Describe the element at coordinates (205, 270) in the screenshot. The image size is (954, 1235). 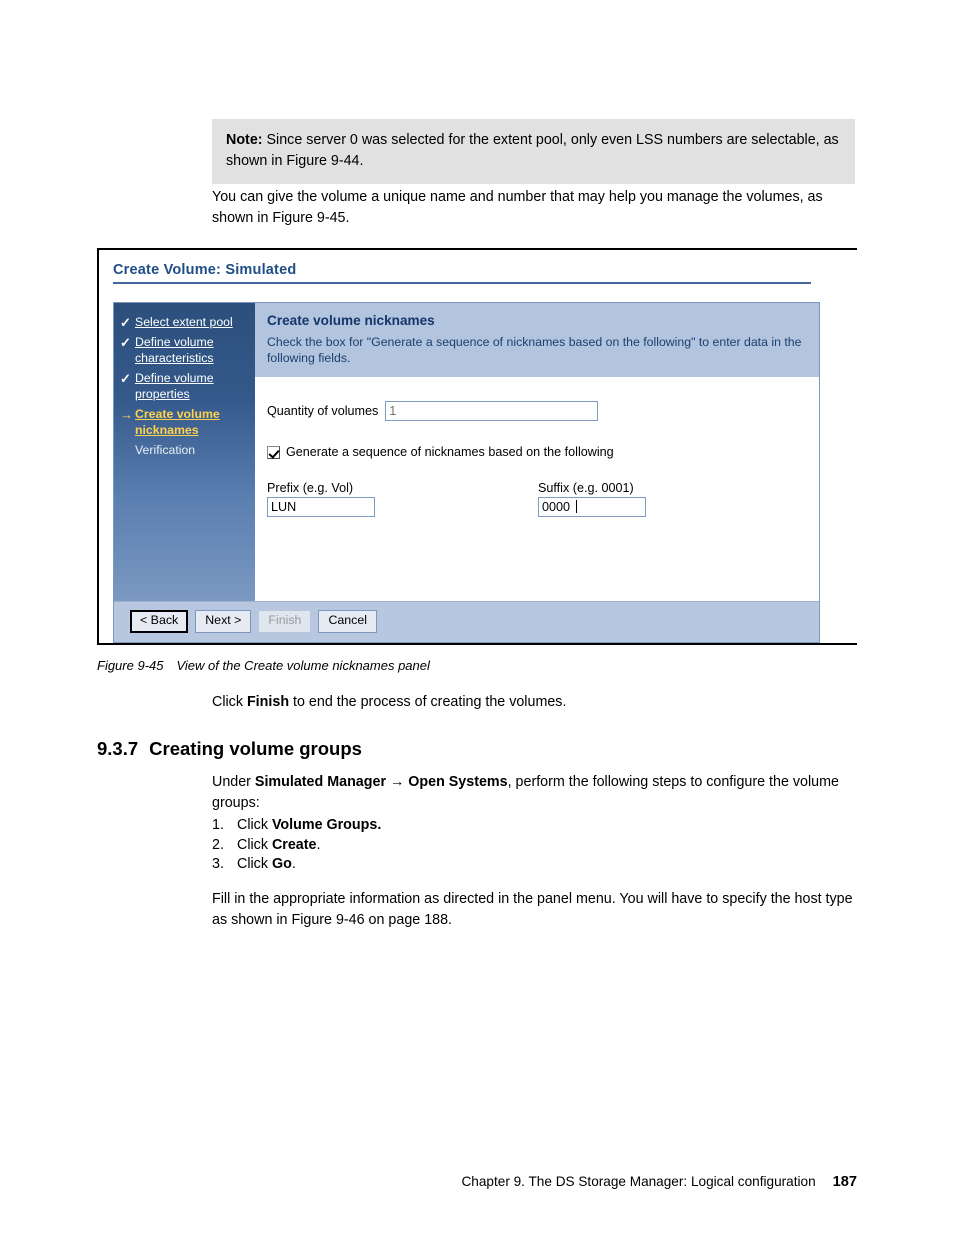
I see `app-window-title: Create Volume: Simulated` at that location.